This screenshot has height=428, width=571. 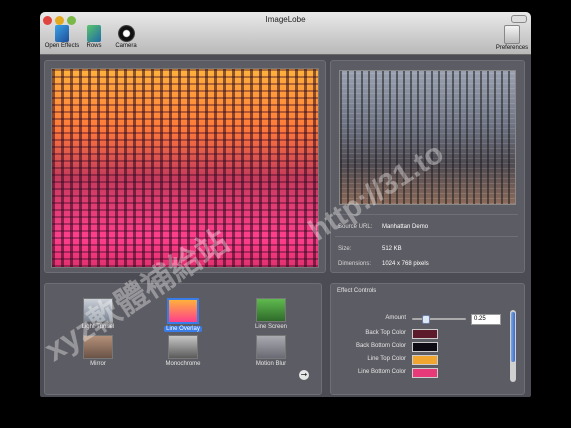 I want to click on camera-icon, so click(x=126, y=33).